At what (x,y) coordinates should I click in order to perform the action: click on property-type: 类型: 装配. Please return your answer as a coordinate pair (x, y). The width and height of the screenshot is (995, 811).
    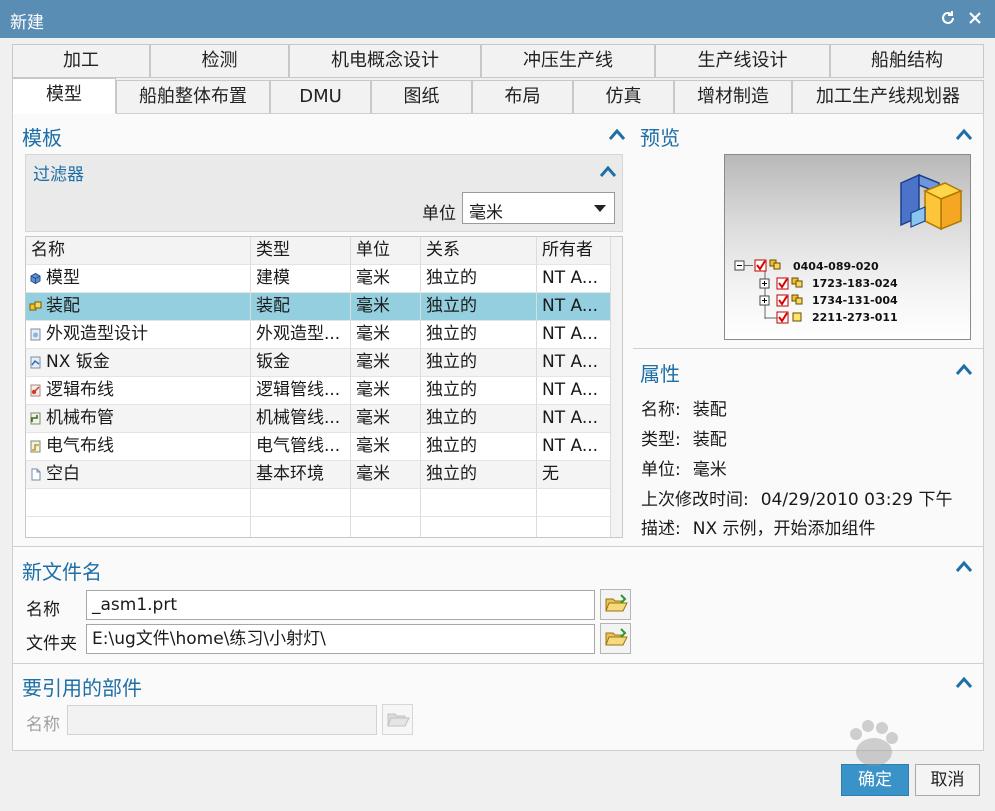
    Looking at the image, I should click on (684, 440).